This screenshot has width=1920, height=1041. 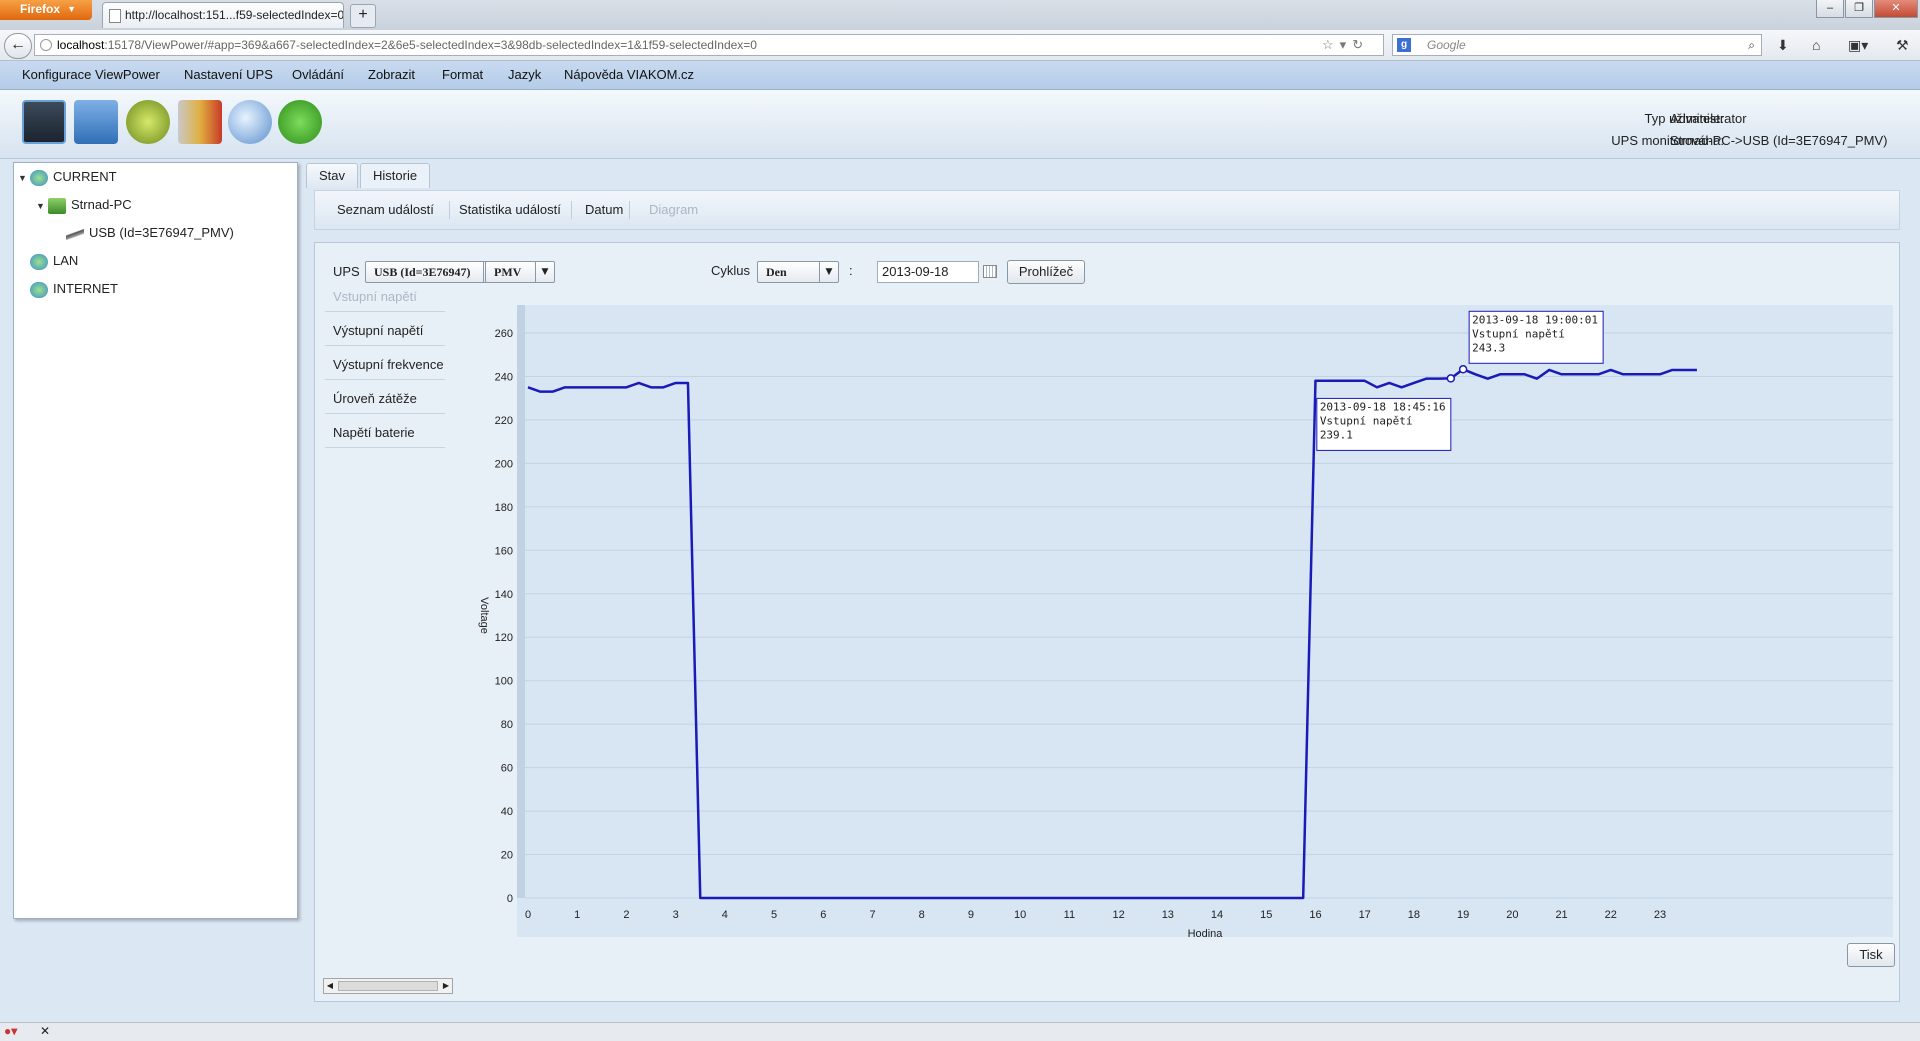 I want to click on minimize-button: ‒, so click(x=1830, y=9).